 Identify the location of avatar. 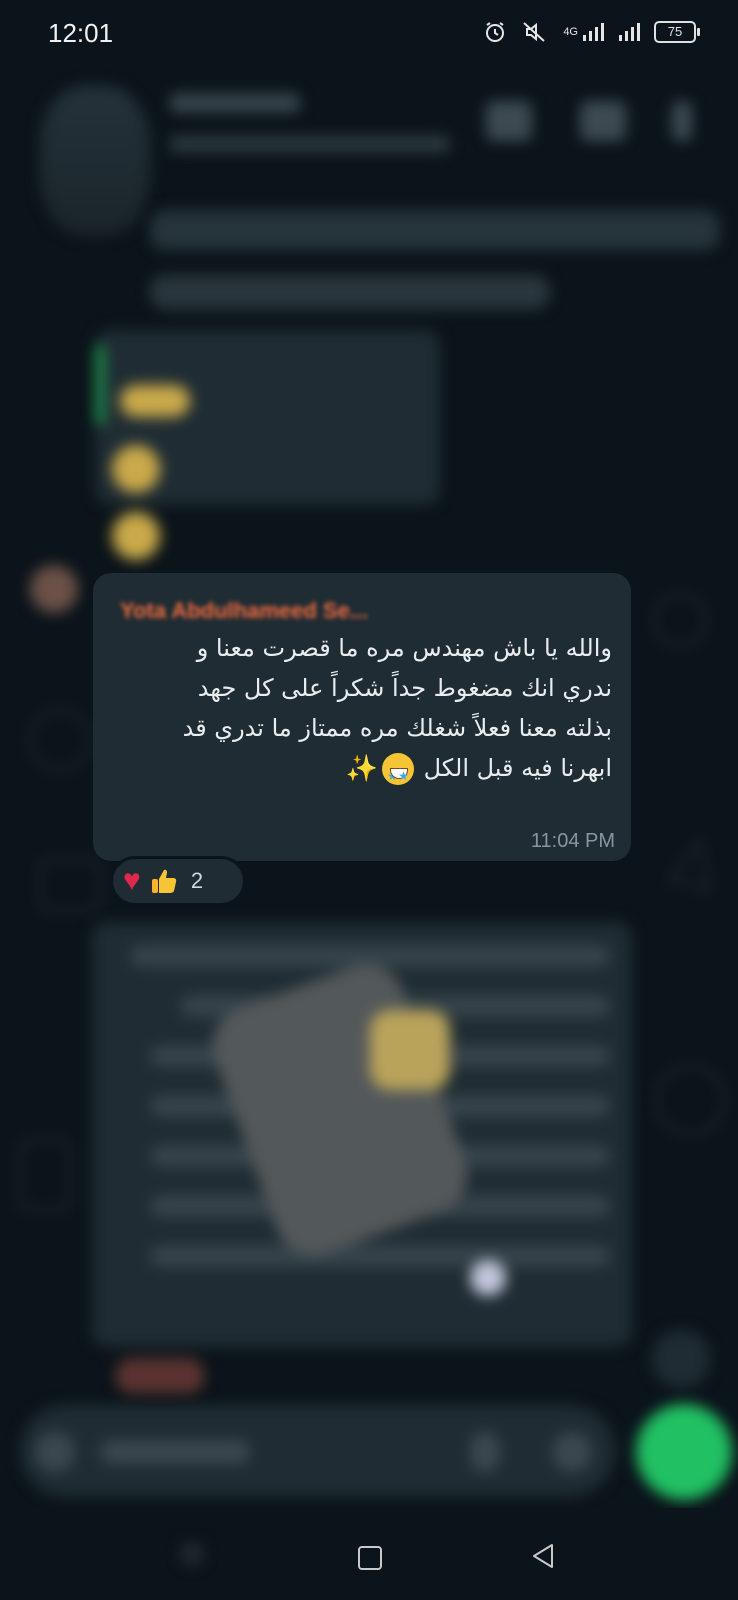
(54, 589).